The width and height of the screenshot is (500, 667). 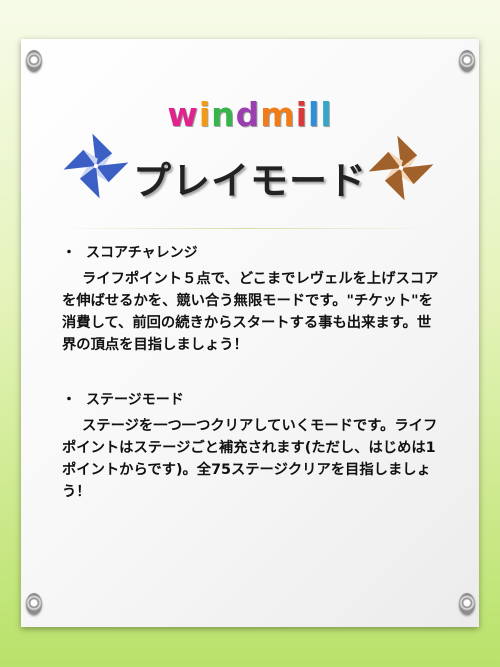 I want to click on windmill-logo: w i n d m i l l, so click(x=250, y=114).